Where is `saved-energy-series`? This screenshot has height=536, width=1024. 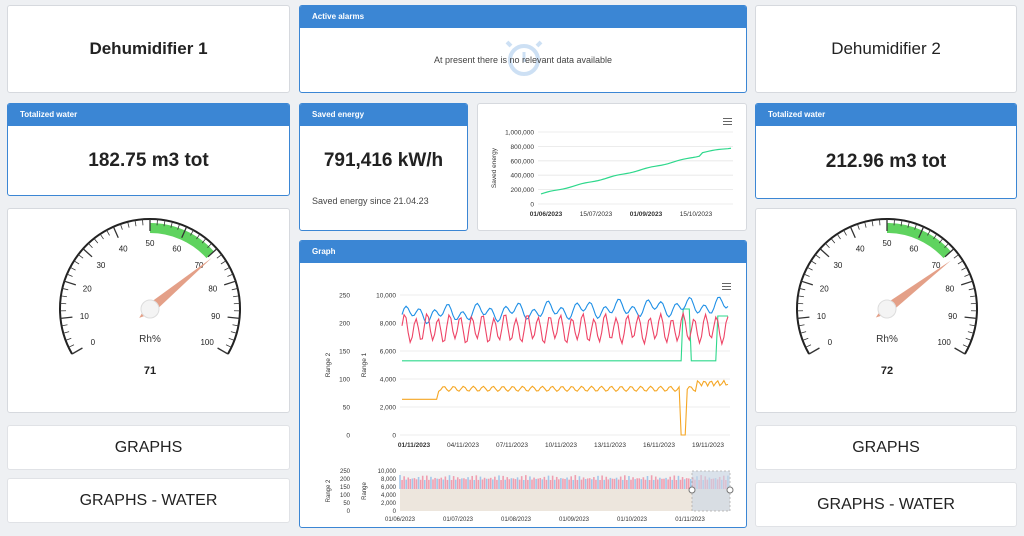 saved-energy-series is located at coordinates (636, 171).